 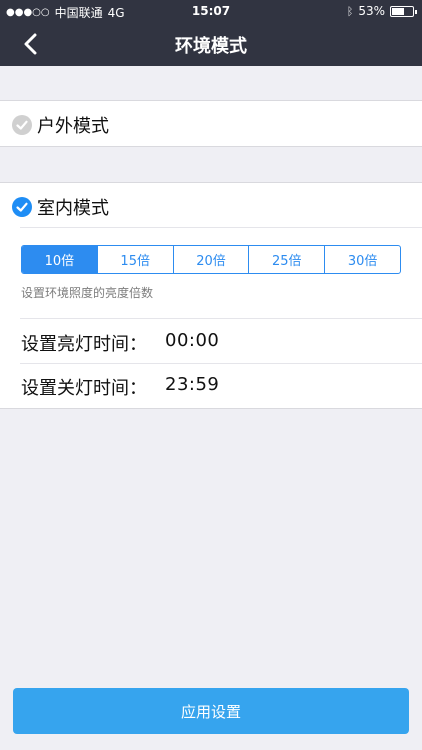 What do you see at coordinates (87, 293) in the screenshot?
I see `brightness-hint: 设置环境照度的亮度倍数` at bounding box center [87, 293].